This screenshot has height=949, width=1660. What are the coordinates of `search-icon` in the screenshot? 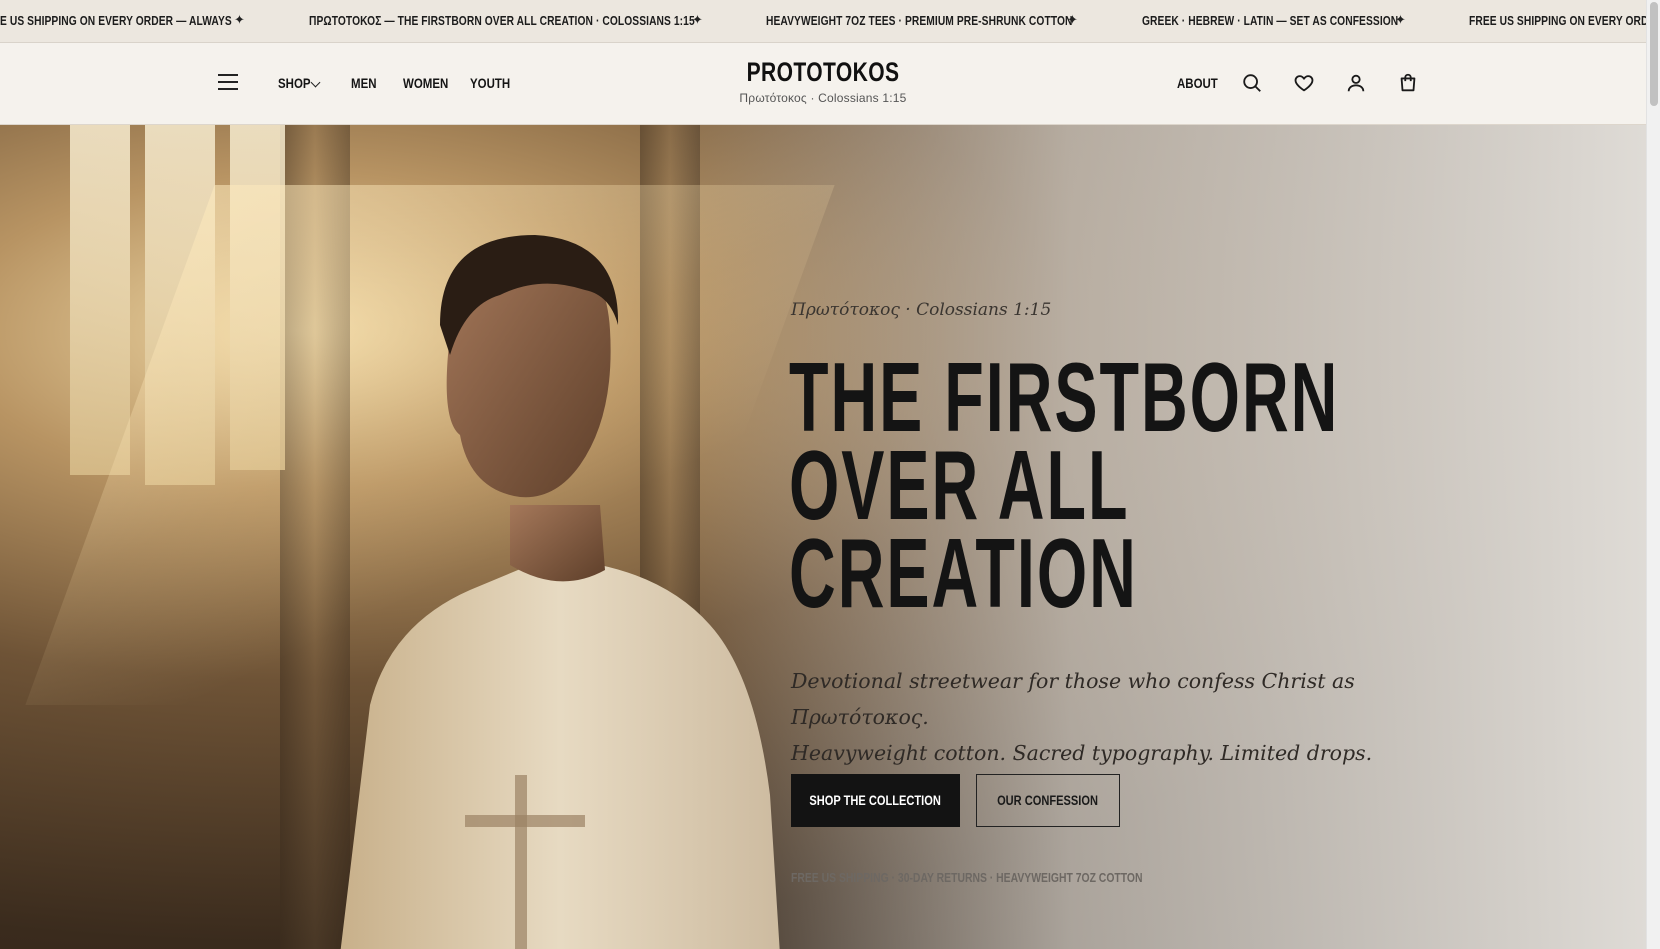 It's located at (1252, 83).